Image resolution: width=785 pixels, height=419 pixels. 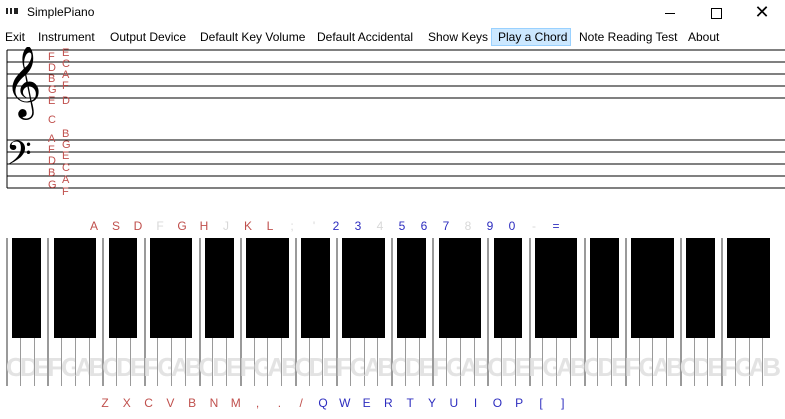 I want to click on lower-key-label: Y, so click(x=432, y=403).